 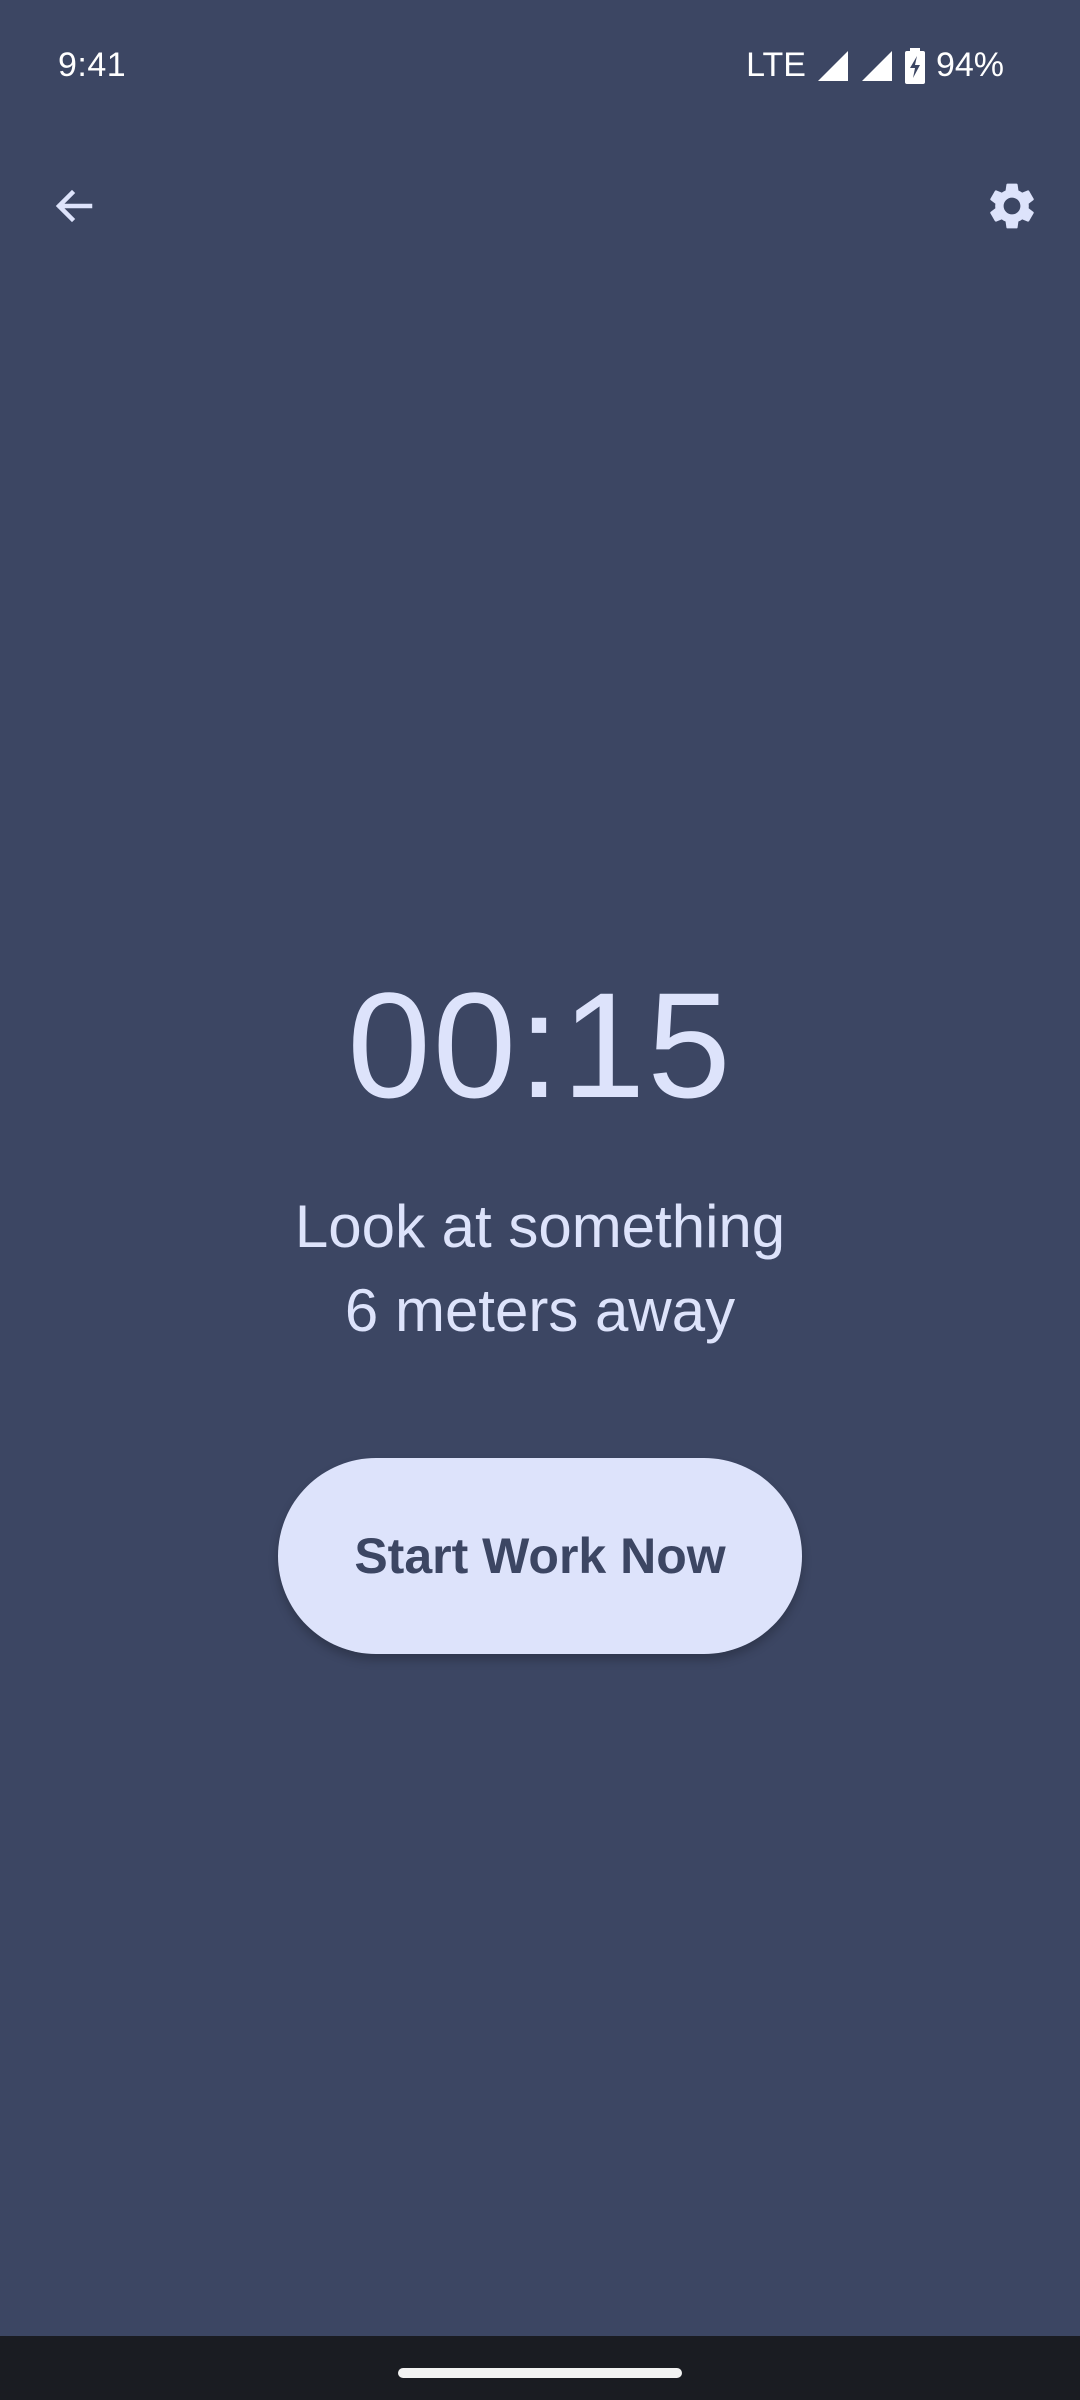 What do you see at coordinates (540, 1556) in the screenshot?
I see `start-work-now-button: Start Work Now` at bounding box center [540, 1556].